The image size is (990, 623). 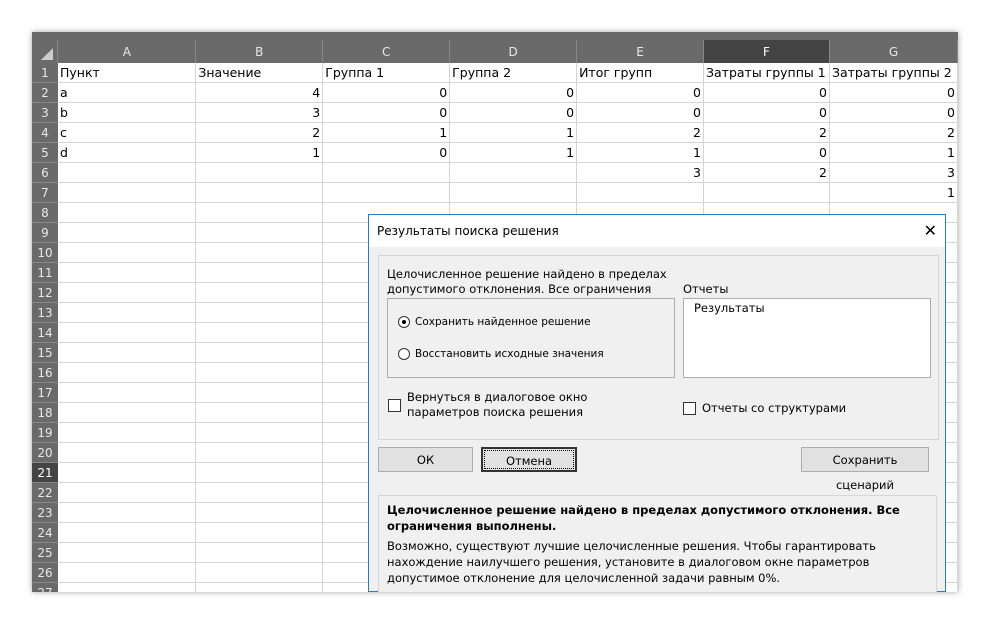 What do you see at coordinates (127, 332) in the screenshot?
I see `cell-A14` at bounding box center [127, 332].